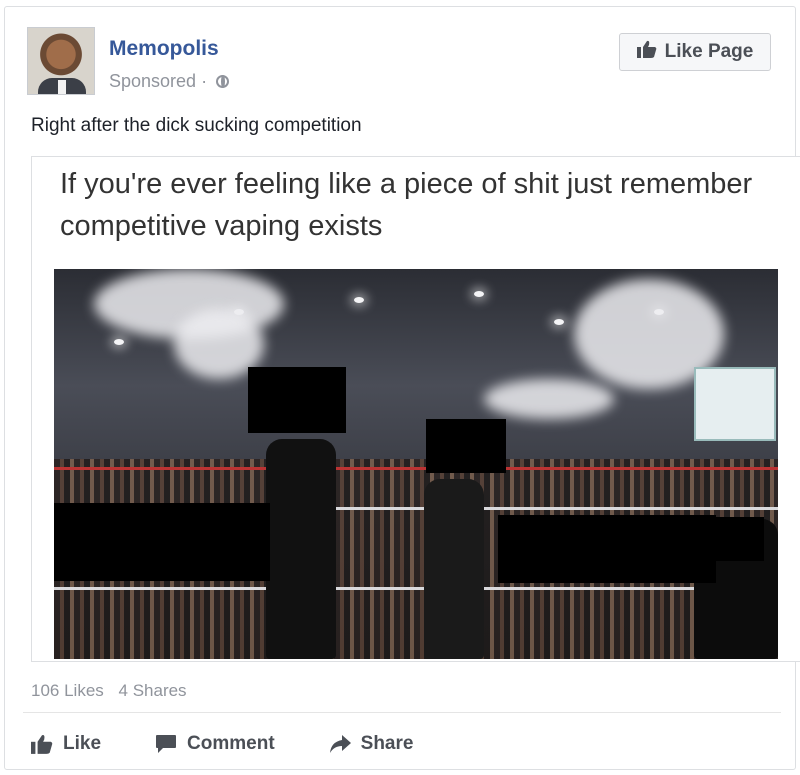 The width and height of the screenshot is (800, 775). What do you see at coordinates (67, 690) in the screenshot?
I see `likes-count: 106 Likes` at bounding box center [67, 690].